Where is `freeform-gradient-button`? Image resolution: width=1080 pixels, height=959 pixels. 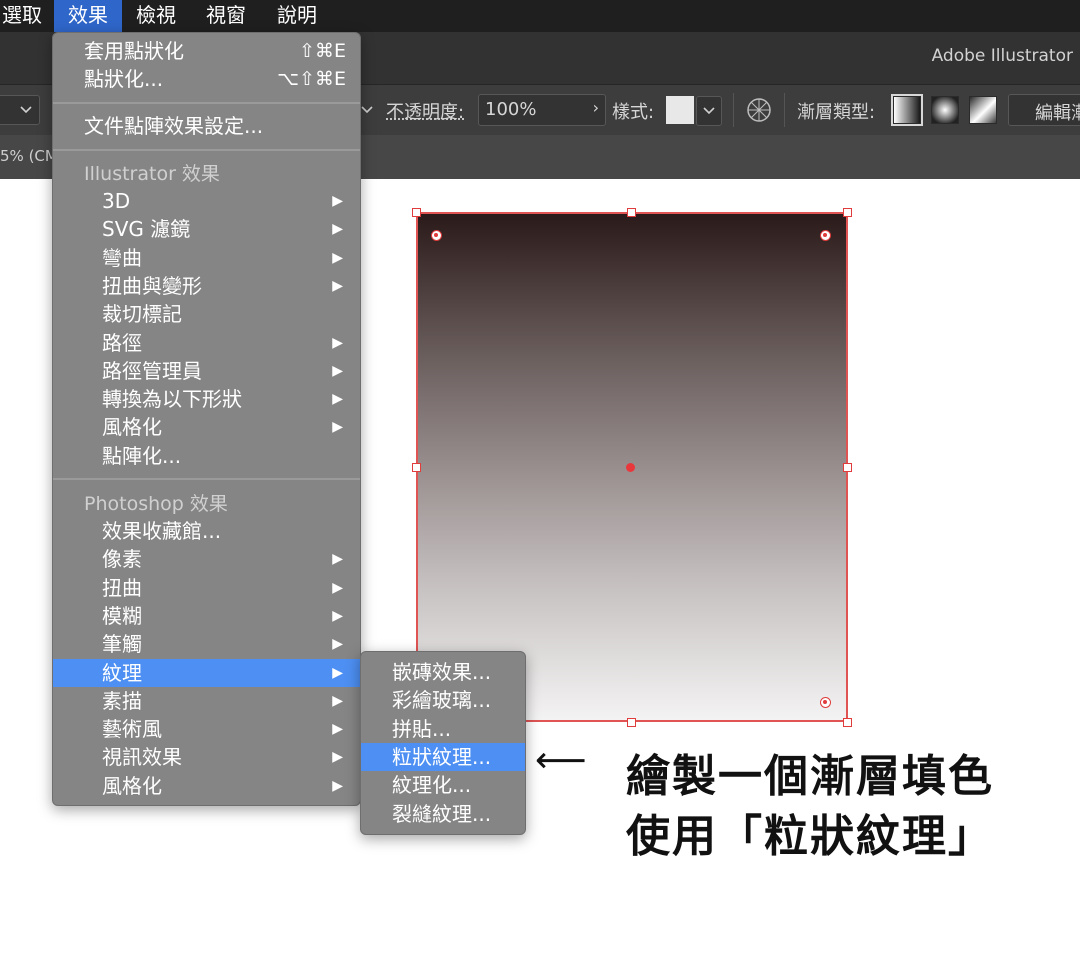 freeform-gradient-button is located at coordinates (983, 110).